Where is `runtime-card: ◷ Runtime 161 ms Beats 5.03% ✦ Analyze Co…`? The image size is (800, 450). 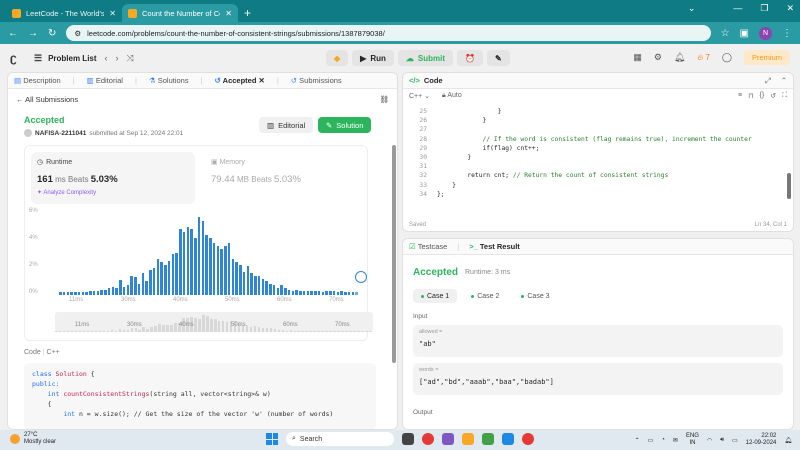
runtime-card: ◷ Runtime 161 ms Beats 5.03% ✦ Analyze Co… is located at coordinates (113, 178).